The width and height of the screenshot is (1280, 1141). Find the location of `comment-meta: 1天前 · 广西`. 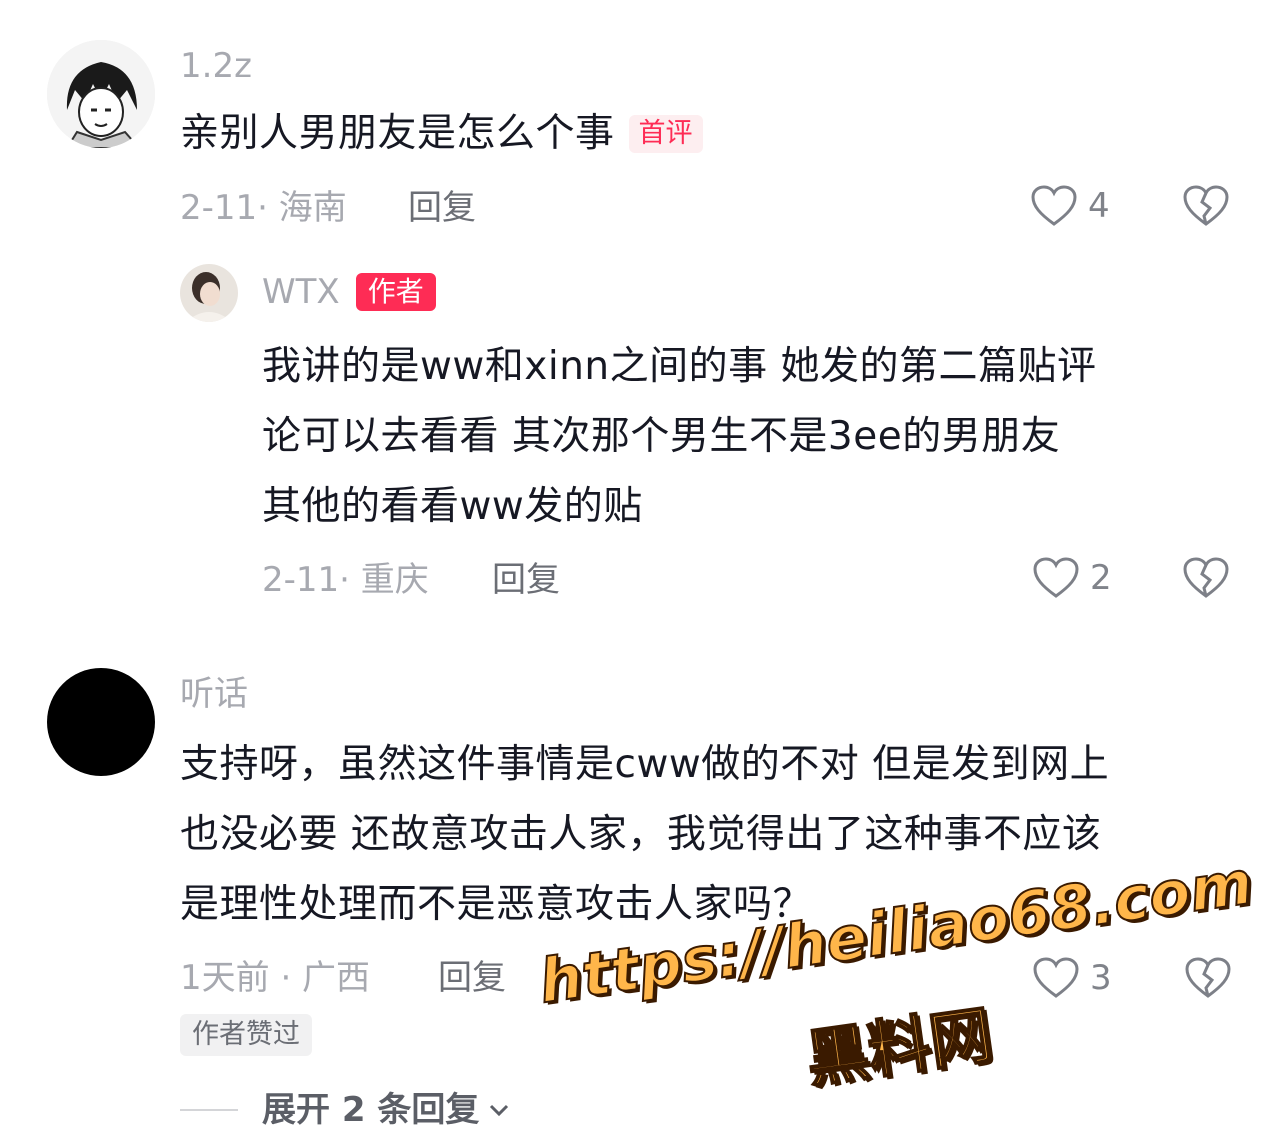

comment-meta: 1天前 · 广西 is located at coordinates (275, 978).